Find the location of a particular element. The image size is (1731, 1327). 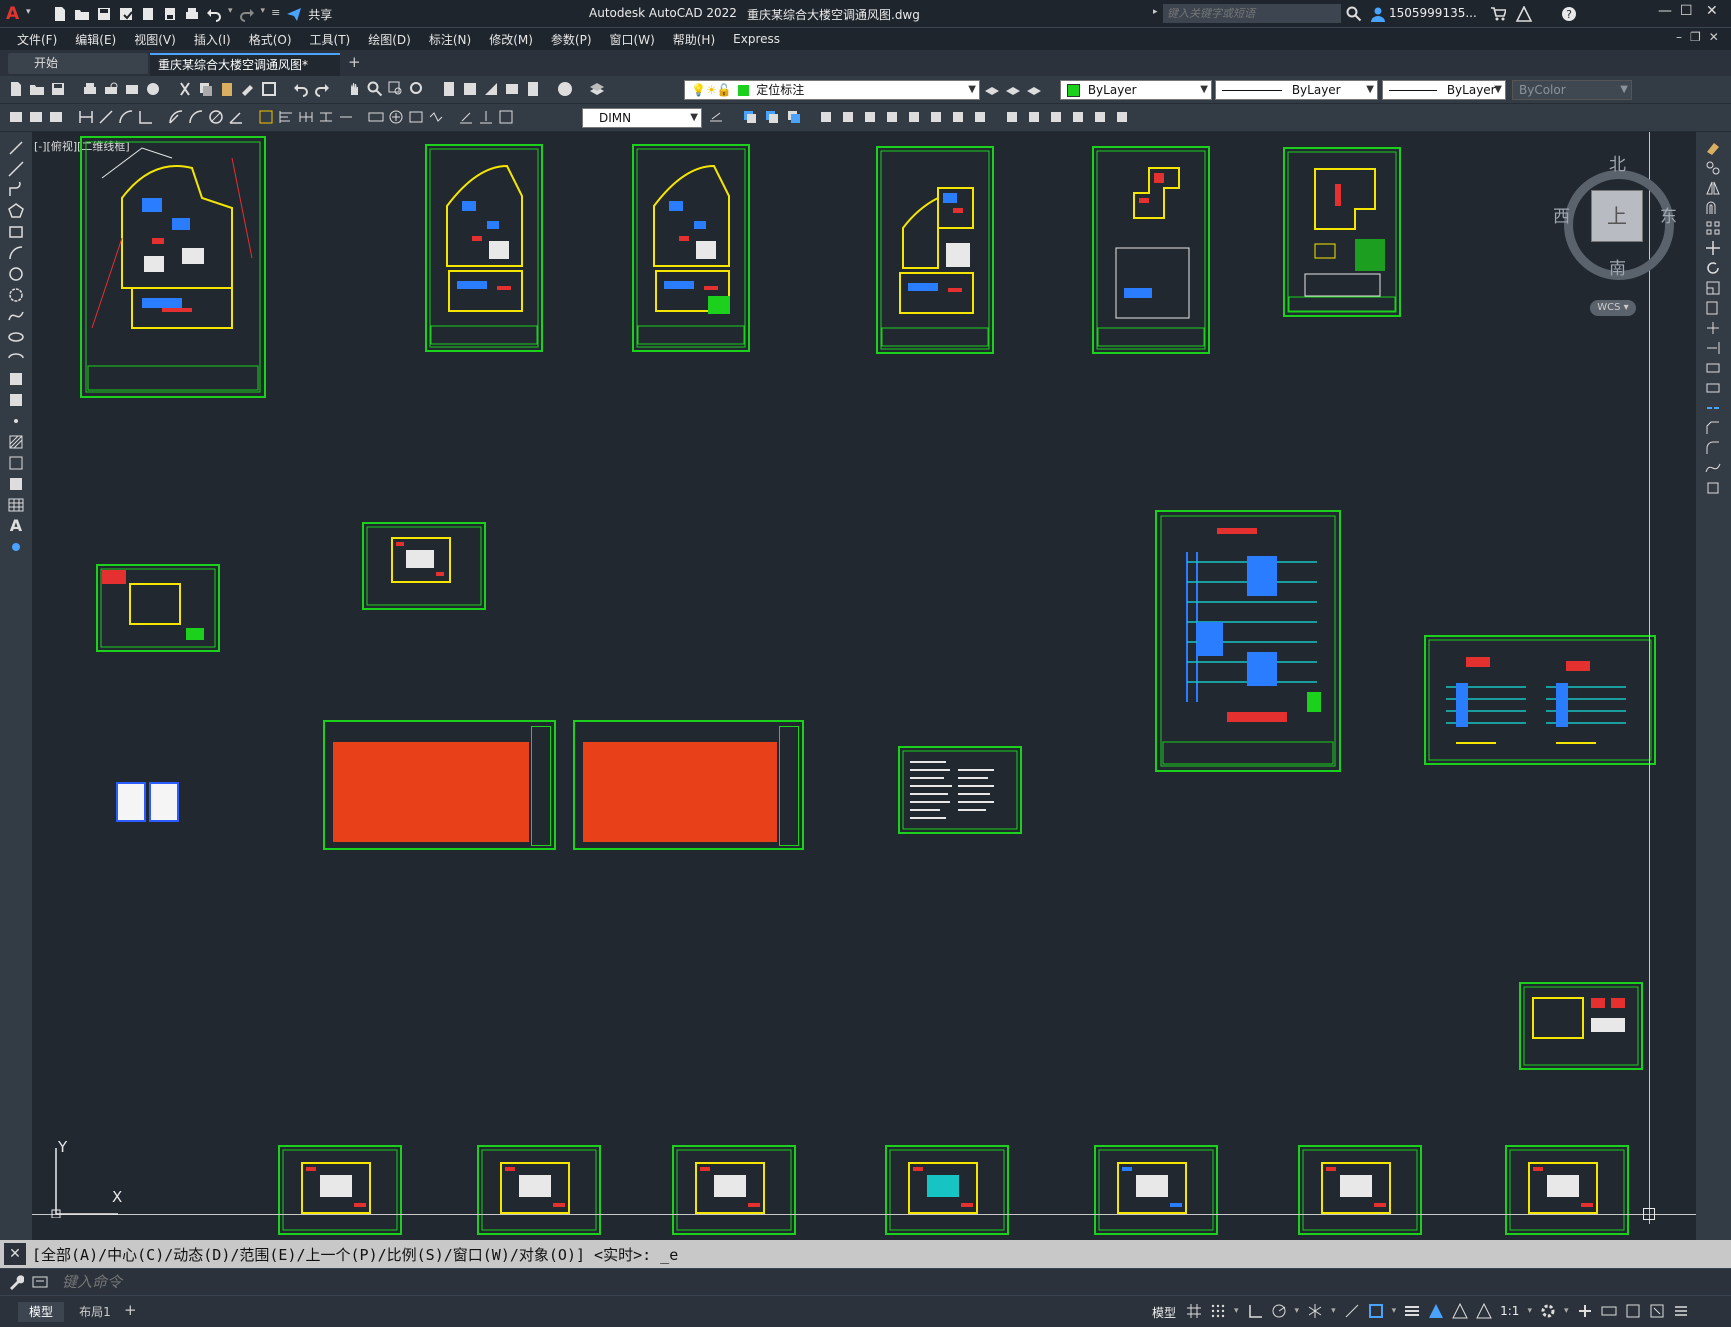

sheet-small-plan-b is located at coordinates (158, 608).